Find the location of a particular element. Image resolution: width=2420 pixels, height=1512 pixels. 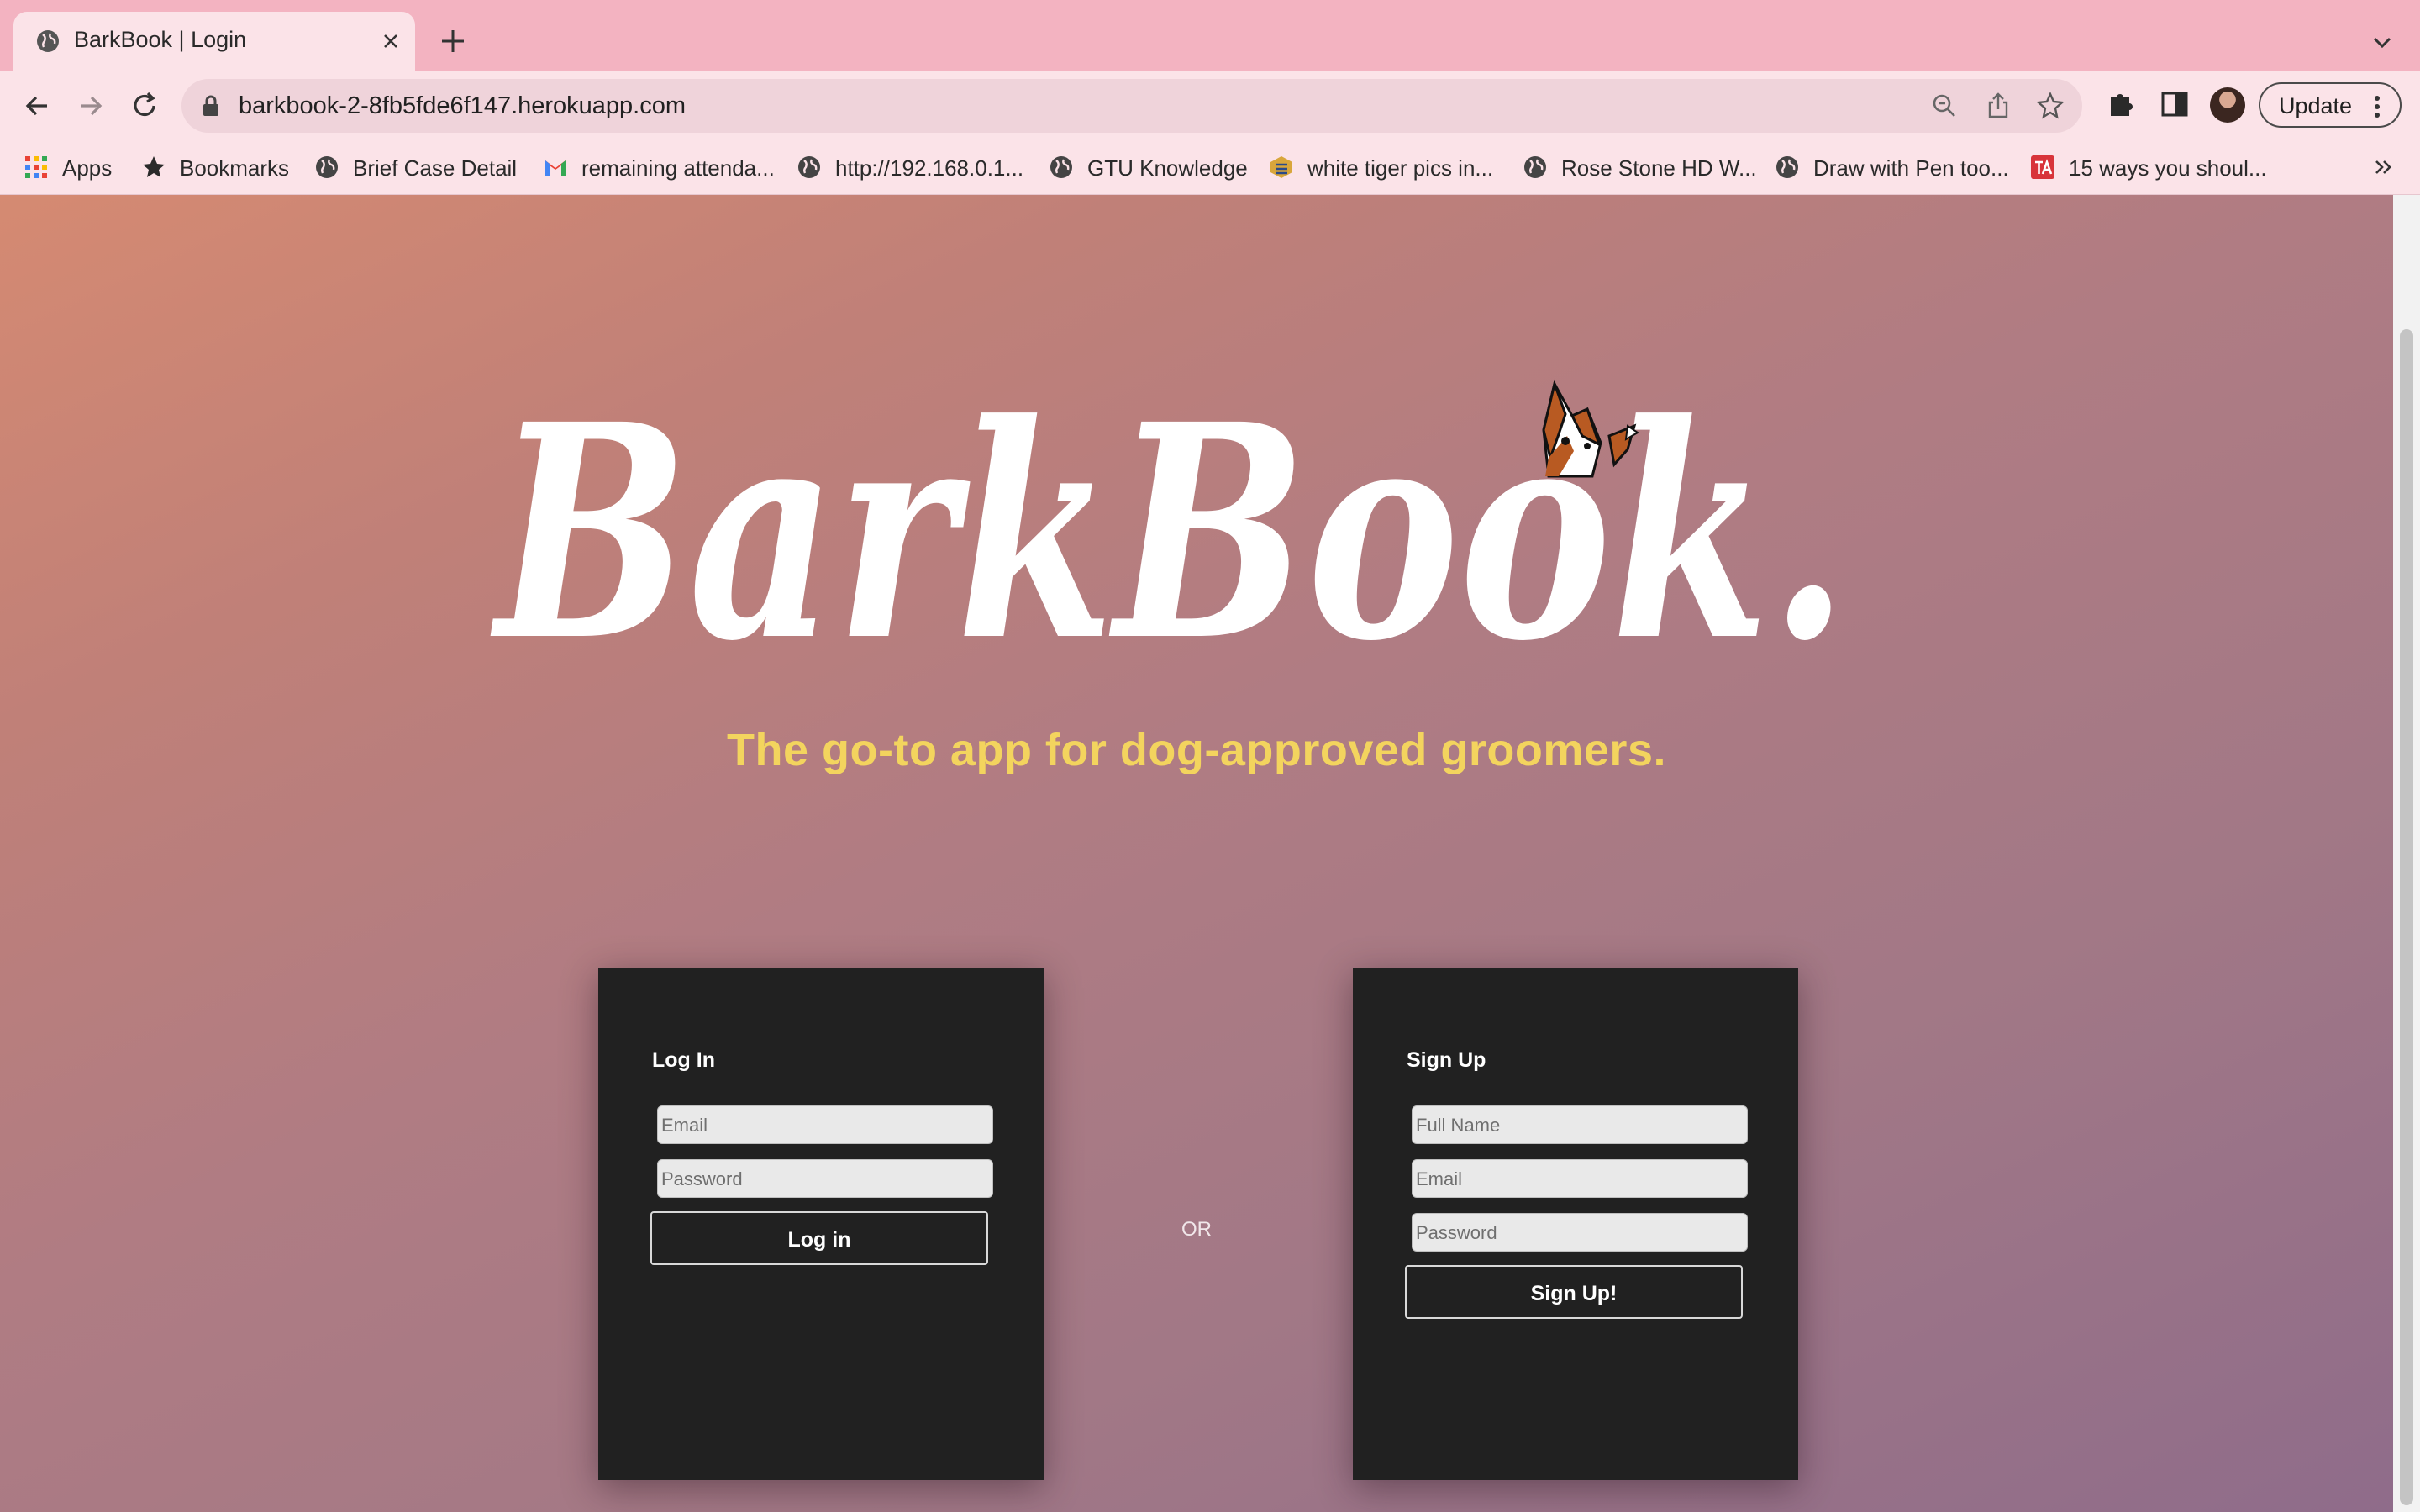

close-icon is located at coordinates (390, 41).